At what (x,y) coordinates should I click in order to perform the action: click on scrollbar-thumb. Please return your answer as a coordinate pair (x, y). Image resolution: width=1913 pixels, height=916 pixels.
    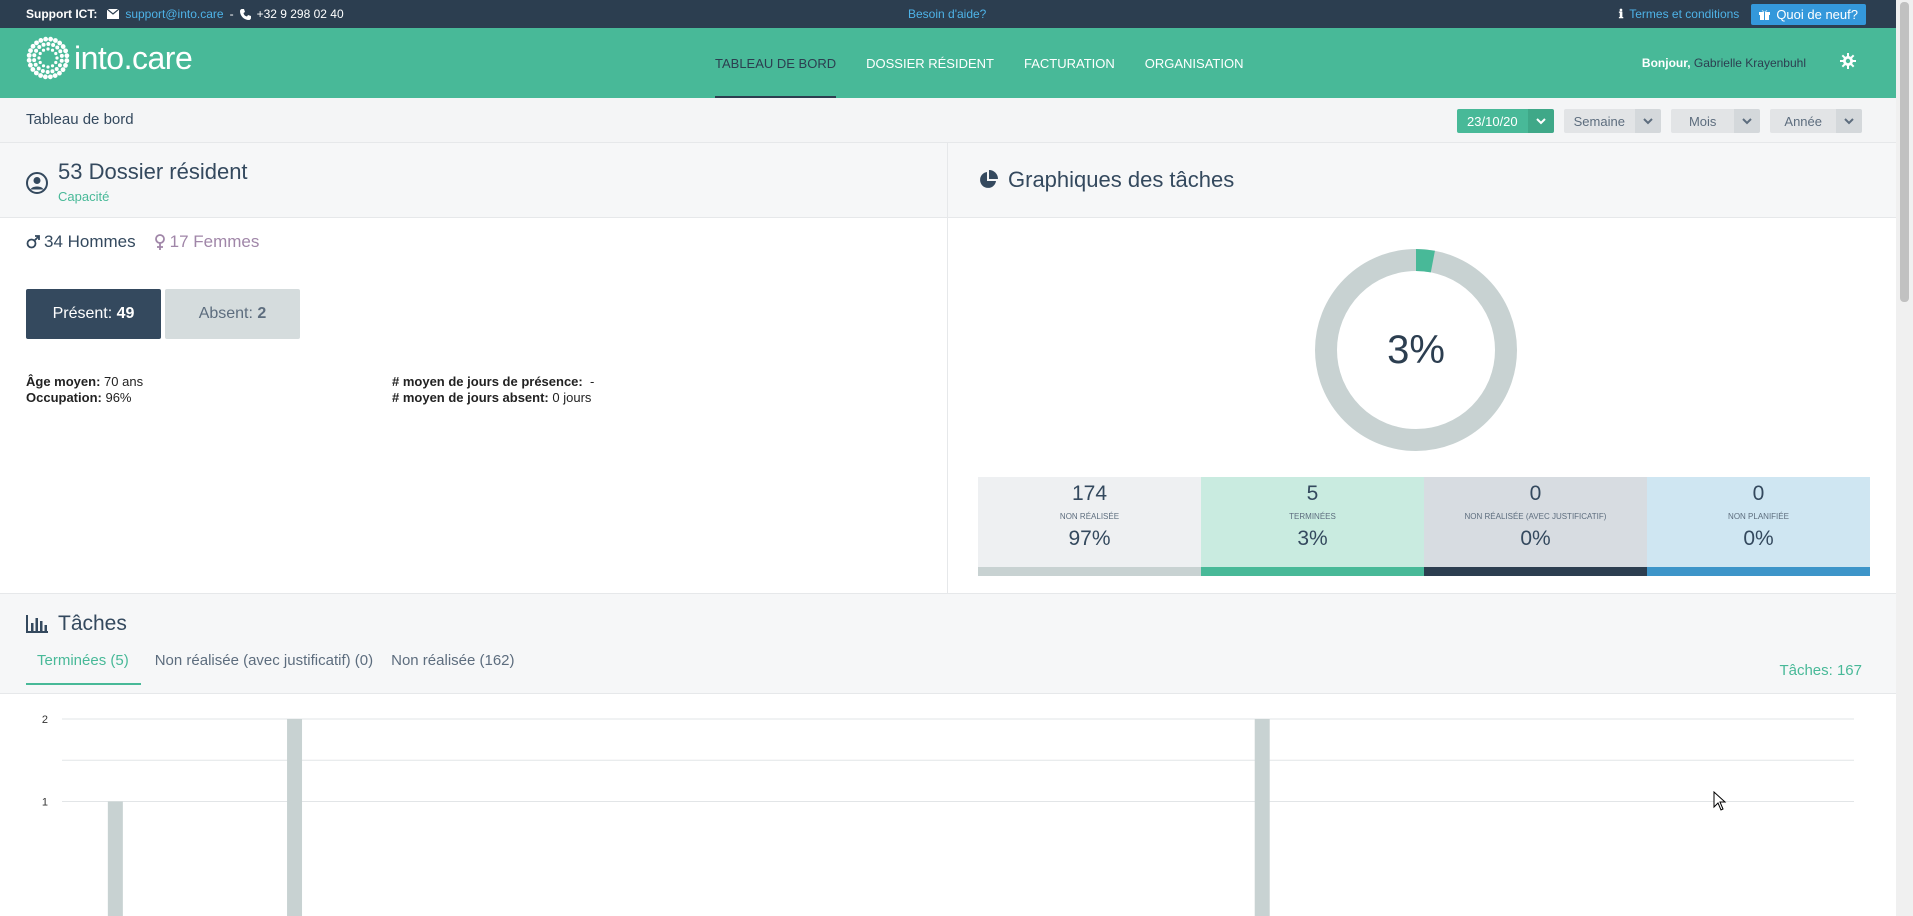
    Looking at the image, I should click on (1904, 152).